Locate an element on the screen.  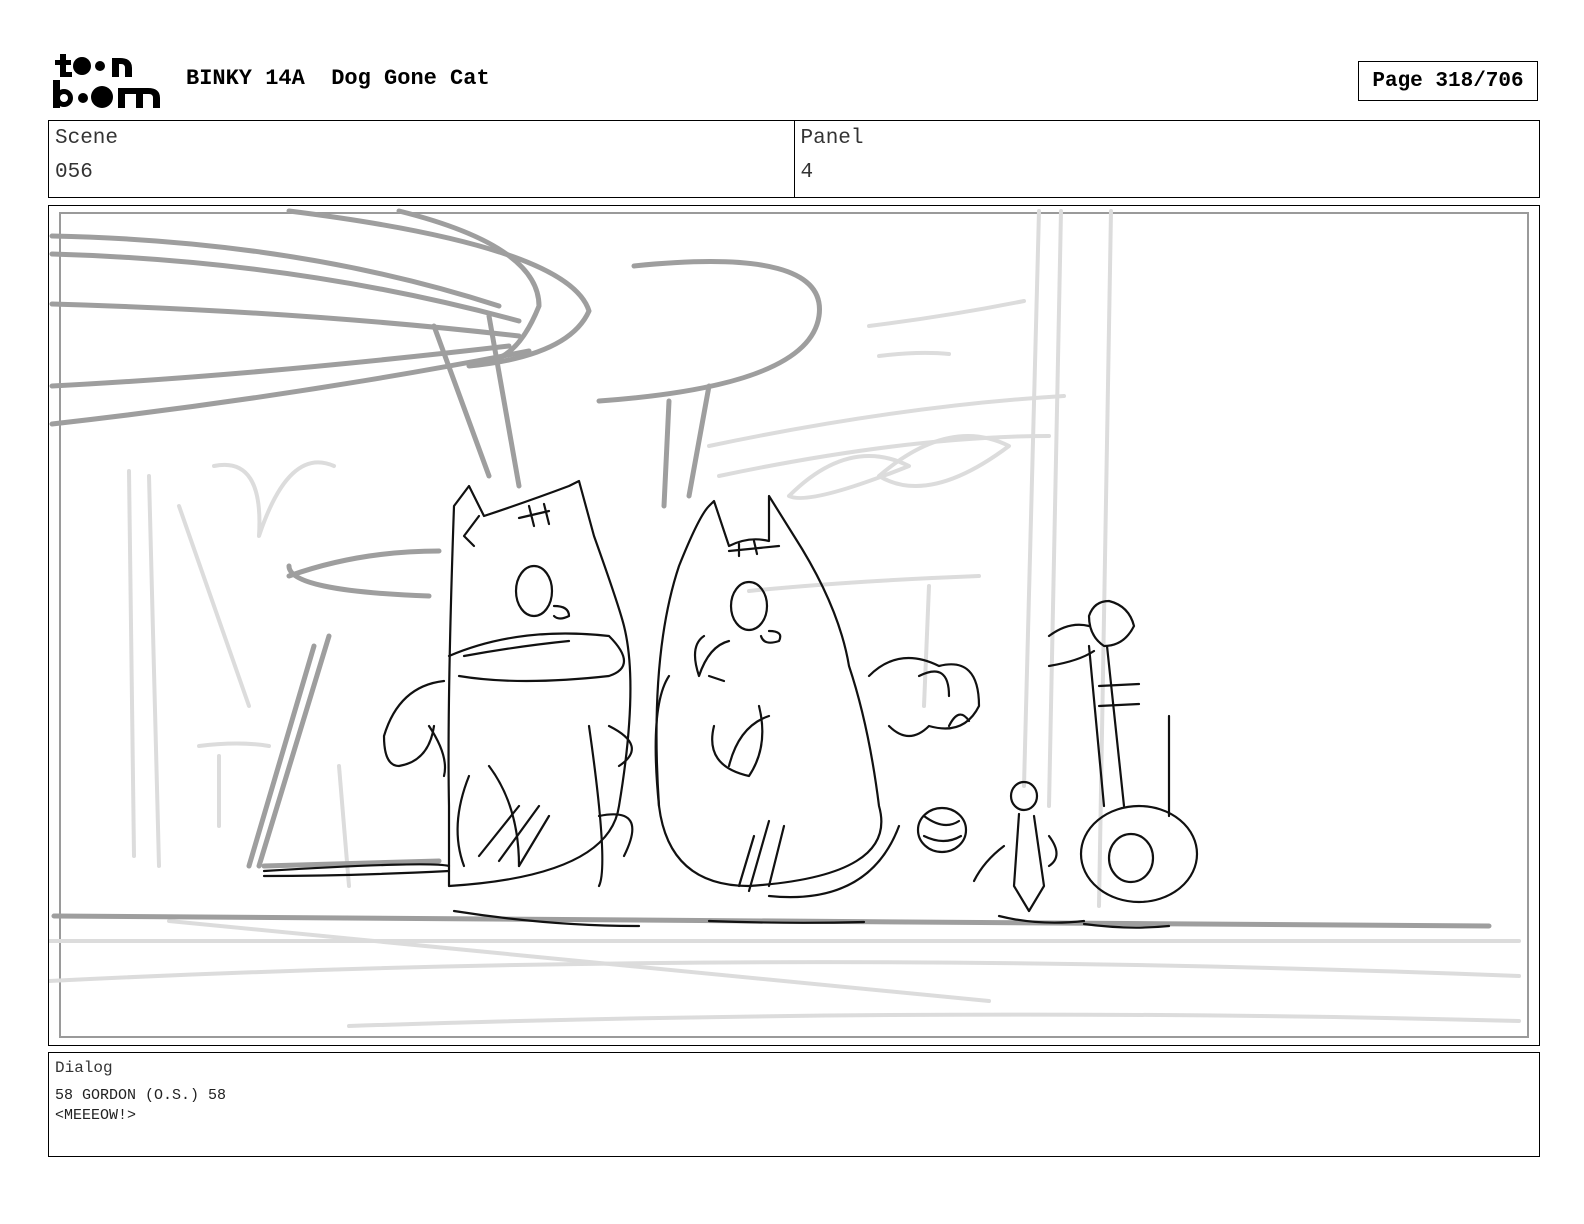
scene-panel-info: Scene 056 Panel 4 is located at coordinates (794, 159).